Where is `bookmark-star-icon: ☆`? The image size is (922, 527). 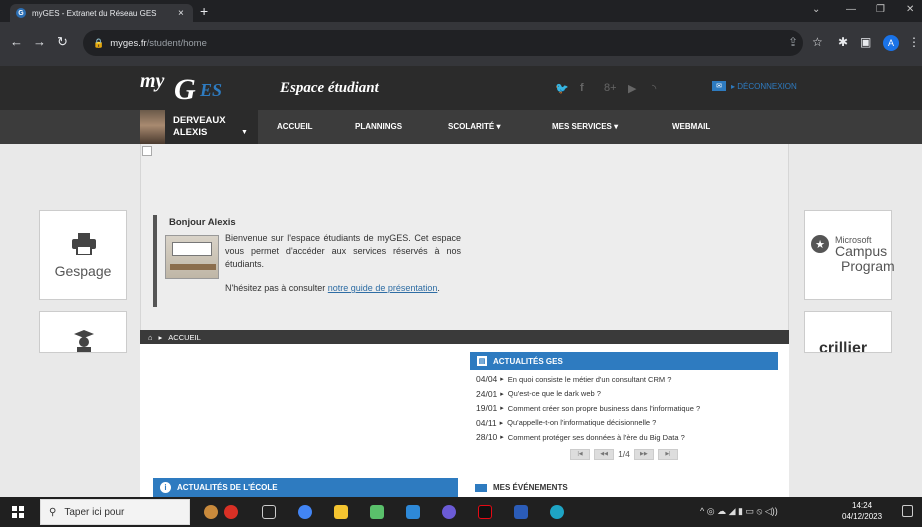
bookmark-star-icon: ☆ is located at coordinates (817, 42).